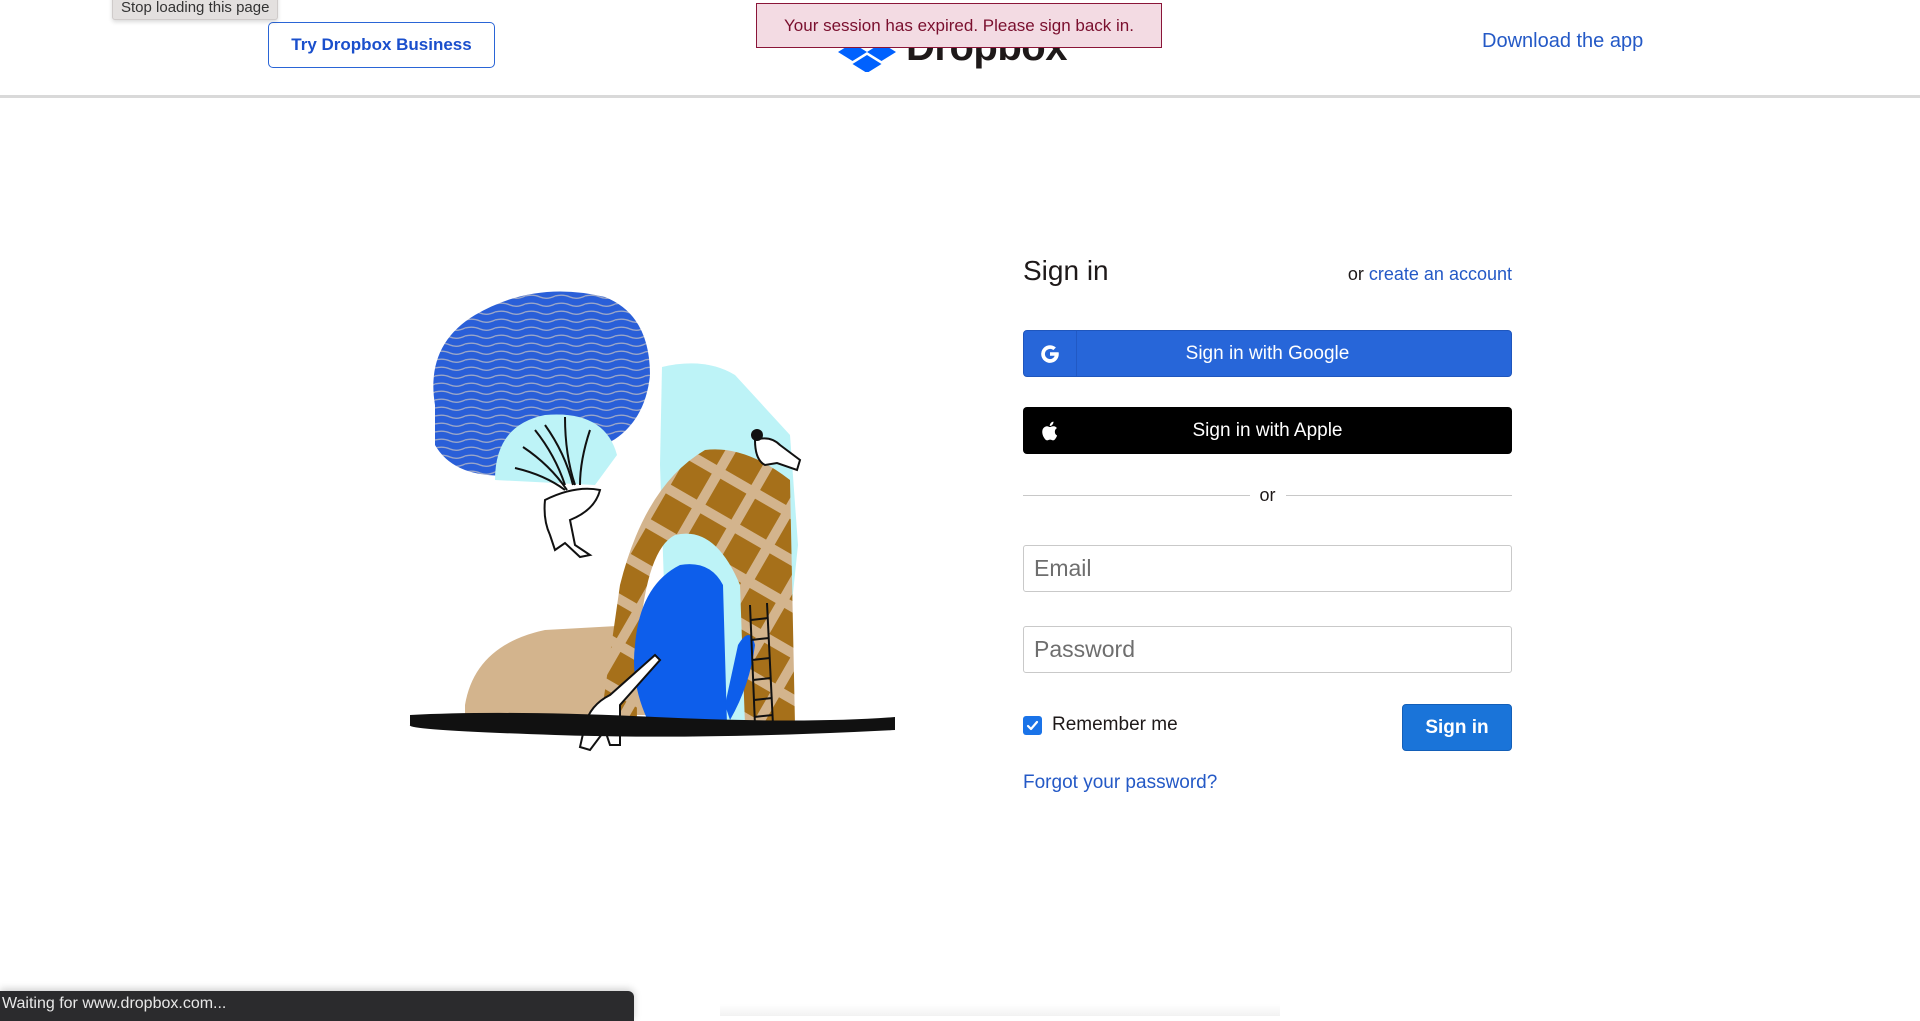  Describe the element at coordinates (1562, 41) in the screenshot. I see `download-app-link: Download the app` at that location.